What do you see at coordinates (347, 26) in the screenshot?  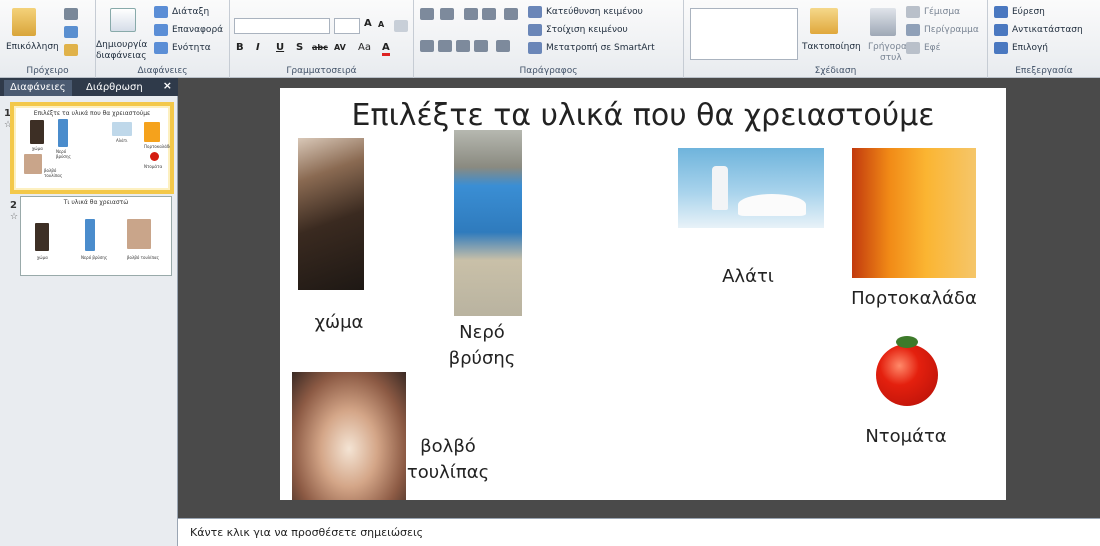 I see `font-size-combo` at bounding box center [347, 26].